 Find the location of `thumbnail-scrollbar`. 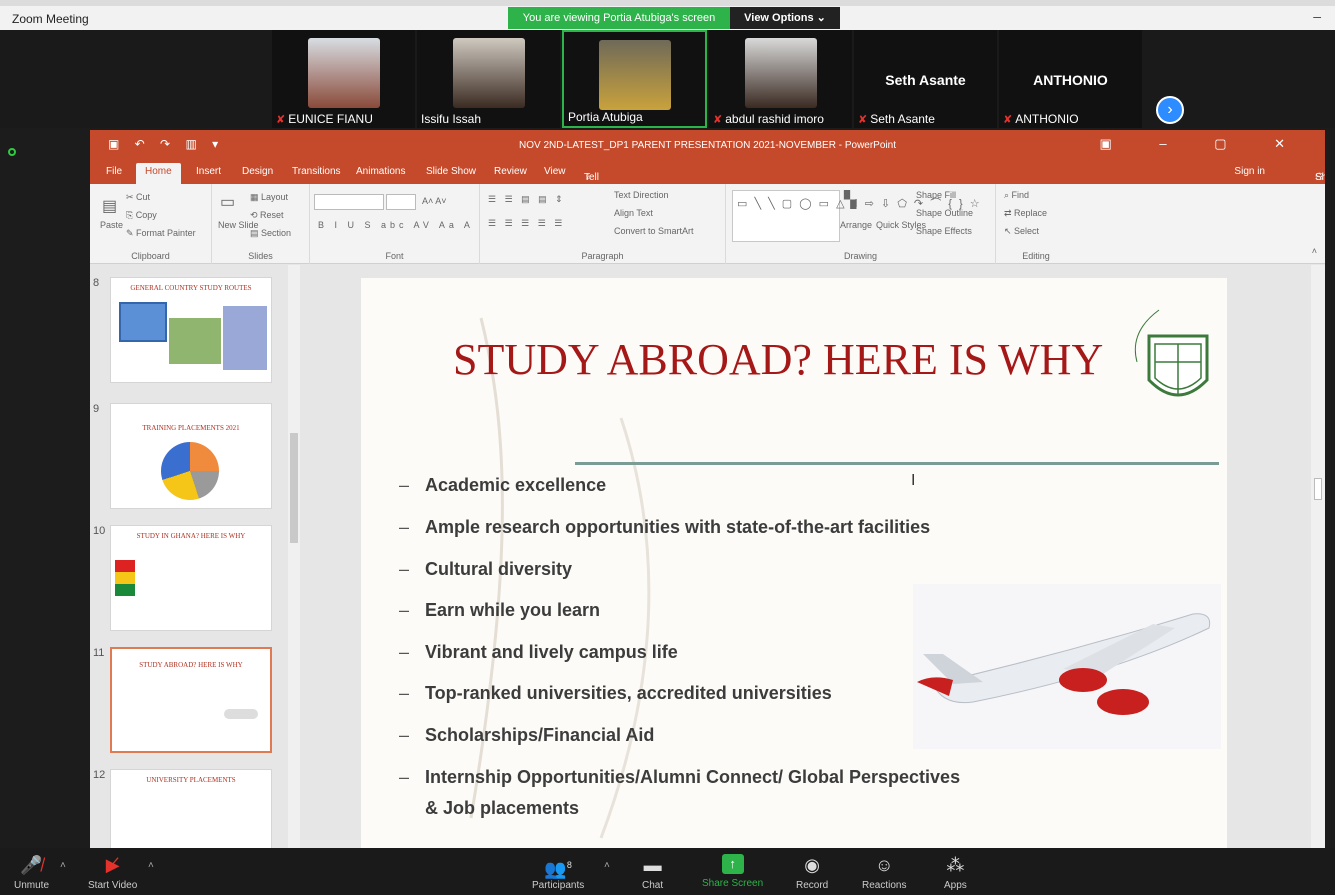

thumbnail-scrollbar is located at coordinates (294, 556).